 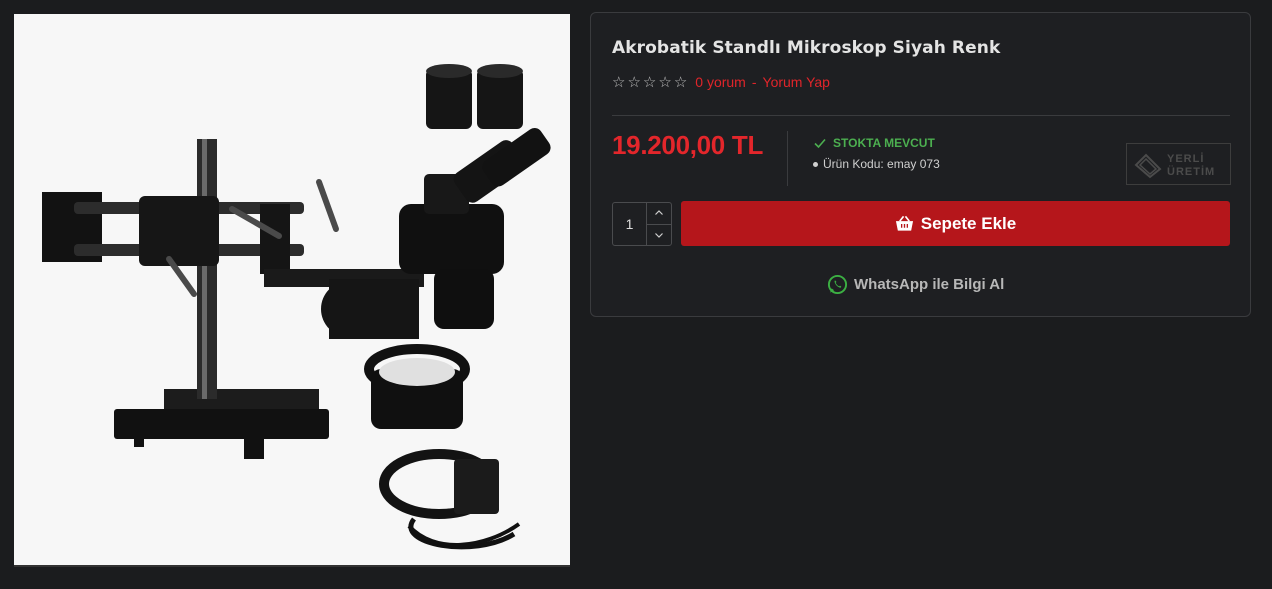 I want to click on chevron-up-icon, so click(x=659, y=213).